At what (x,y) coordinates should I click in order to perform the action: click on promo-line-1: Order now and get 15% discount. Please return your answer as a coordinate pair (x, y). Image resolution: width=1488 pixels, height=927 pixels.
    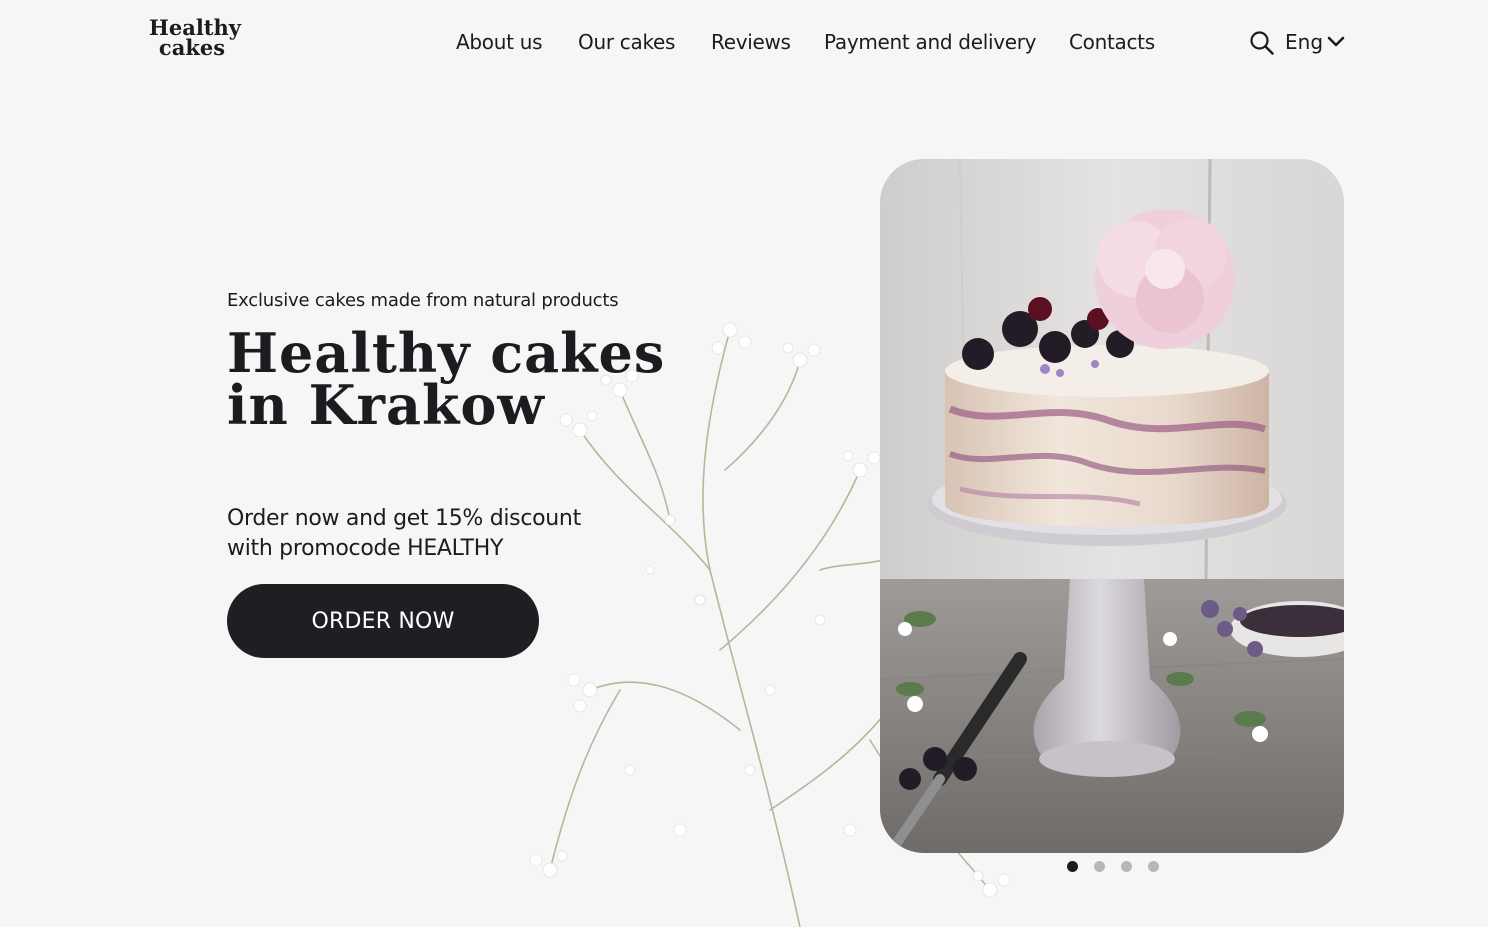
    Looking at the image, I should click on (404, 518).